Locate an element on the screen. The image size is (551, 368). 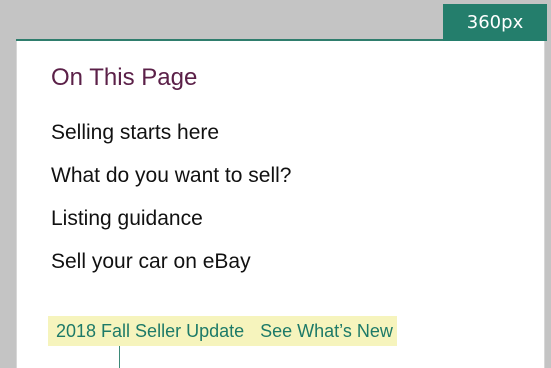
sell-car-link: Sell your car on eBay is located at coordinates (151, 261).